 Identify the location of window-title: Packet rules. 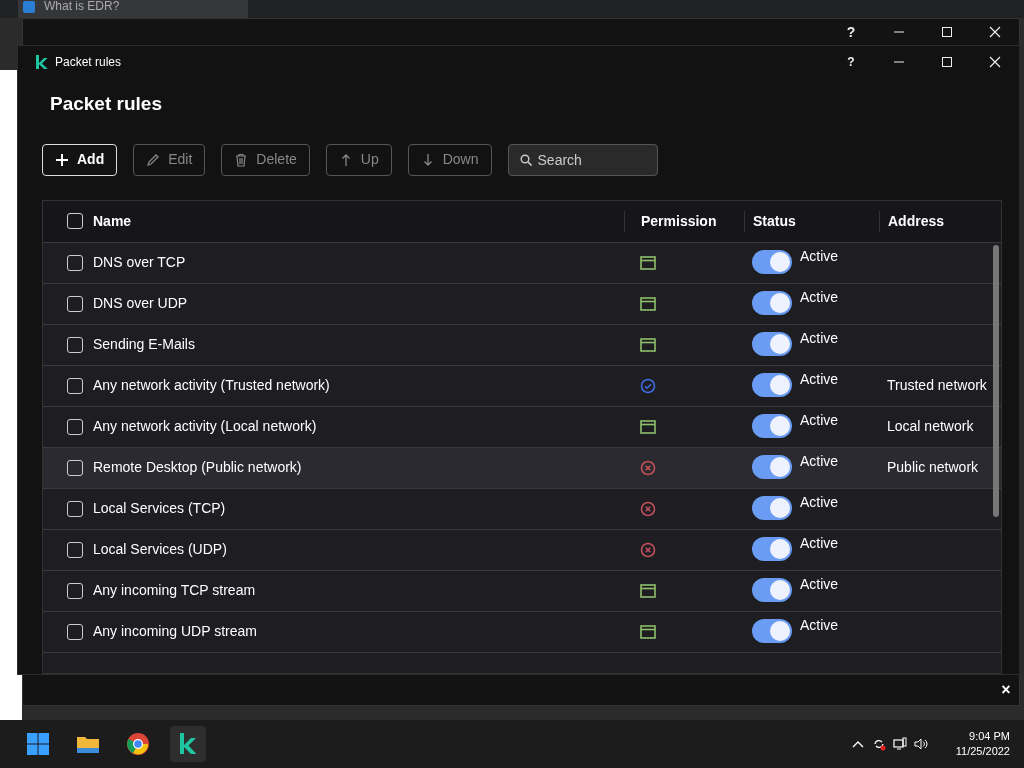
(88, 62).